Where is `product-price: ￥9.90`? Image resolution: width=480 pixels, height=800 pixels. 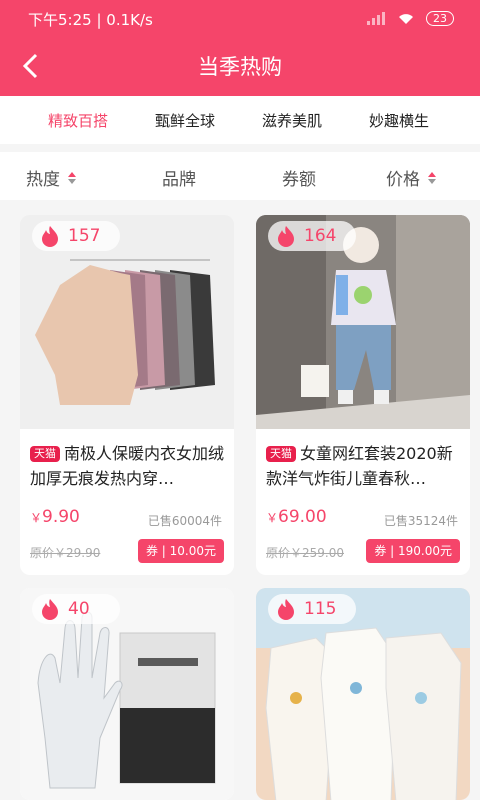
product-price: ￥9.90 is located at coordinates (55, 517).